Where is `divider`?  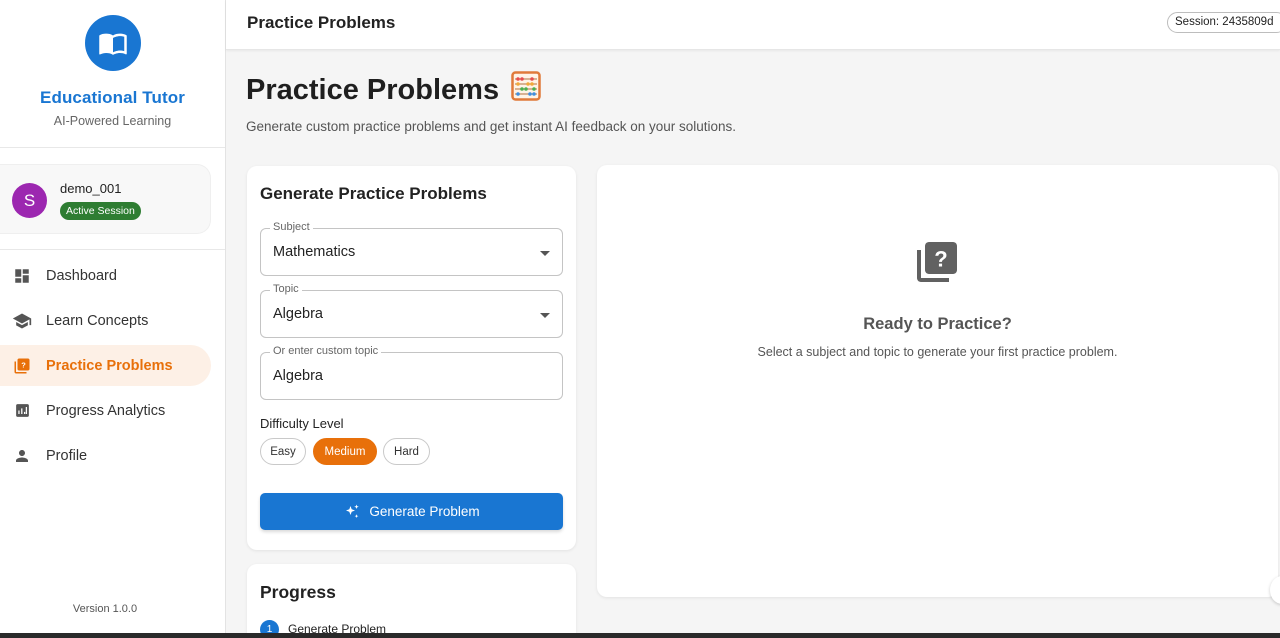
divider is located at coordinates (112, 249).